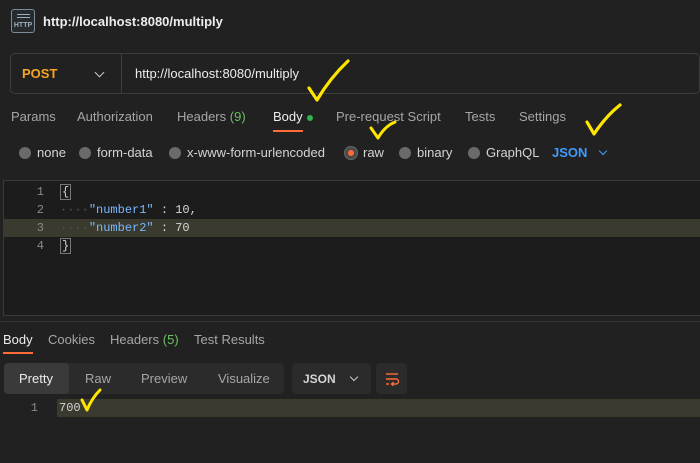 The height and width of the screenshot is (463, 700). What do you see at coordinates (18, 353) in the screenshot?
I see `active-response-tab-indicator` at bounding box center [18, 353].